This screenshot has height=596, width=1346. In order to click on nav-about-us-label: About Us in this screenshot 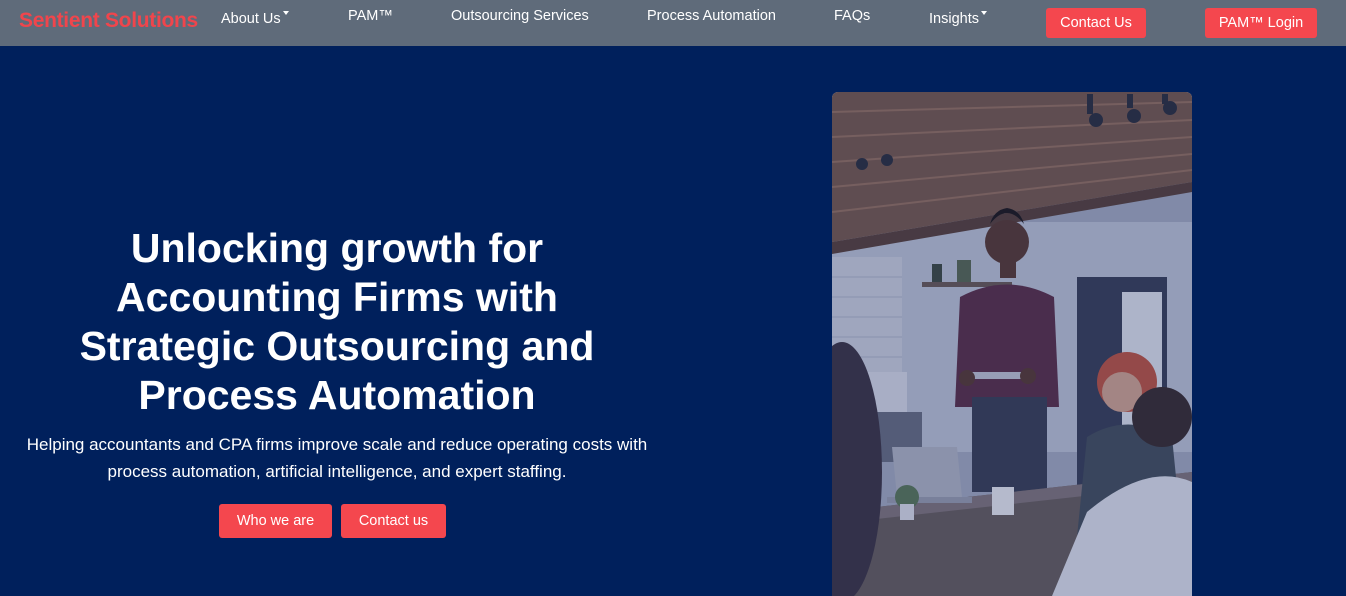, I will do `click(251, 19)`.